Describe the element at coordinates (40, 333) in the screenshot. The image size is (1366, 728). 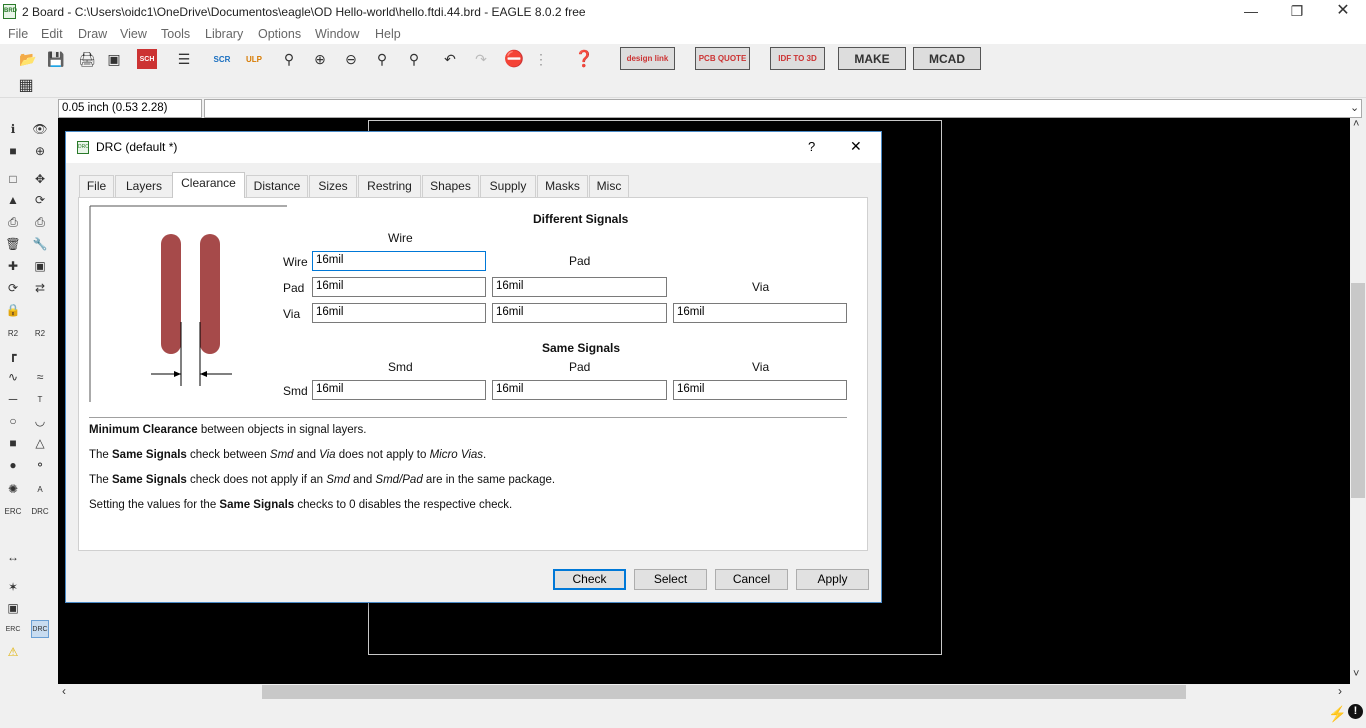
I see `value-icon: R2` at that location.